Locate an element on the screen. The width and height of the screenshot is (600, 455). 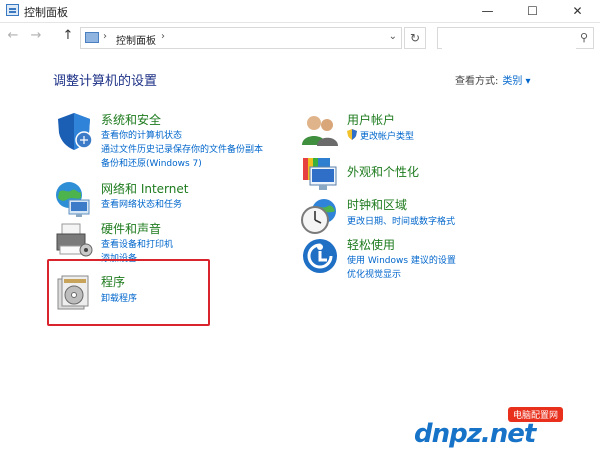
link-devices-printers: 查看设备和打印机 is located at coordinates (137, 243).